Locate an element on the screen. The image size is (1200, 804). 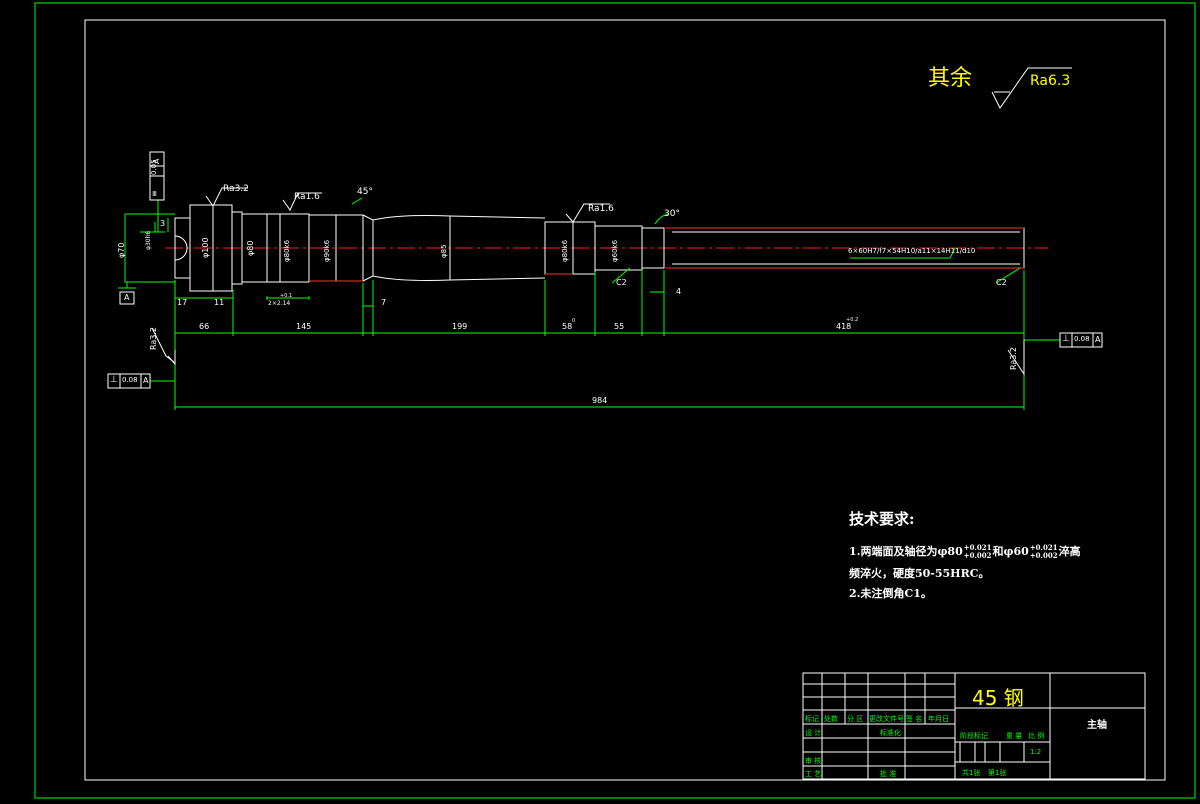
tech-req-line1-c: 淬高 is located at coordinates (1069, 551).